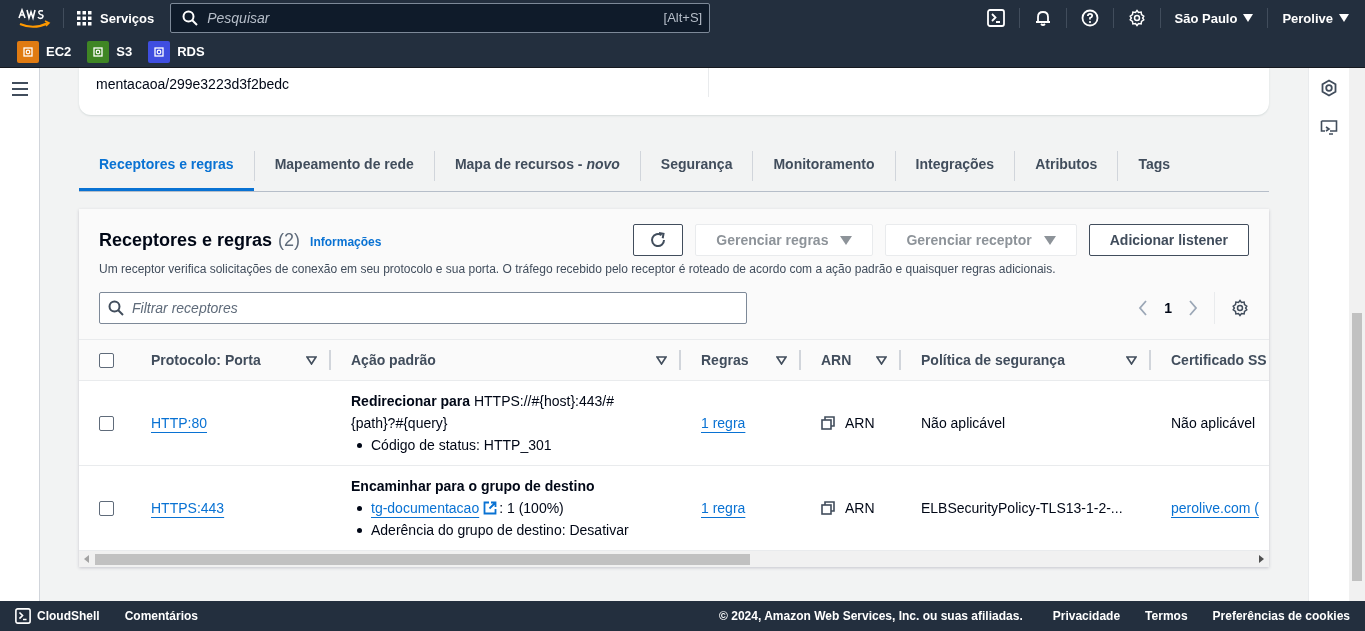 Image resolution: width=1365 pixels, height=631 pixels. Describe the element at coordinates (461, 445) in the screenshot. I see `bullet-text: Código de status: HTTP_301` at that location.